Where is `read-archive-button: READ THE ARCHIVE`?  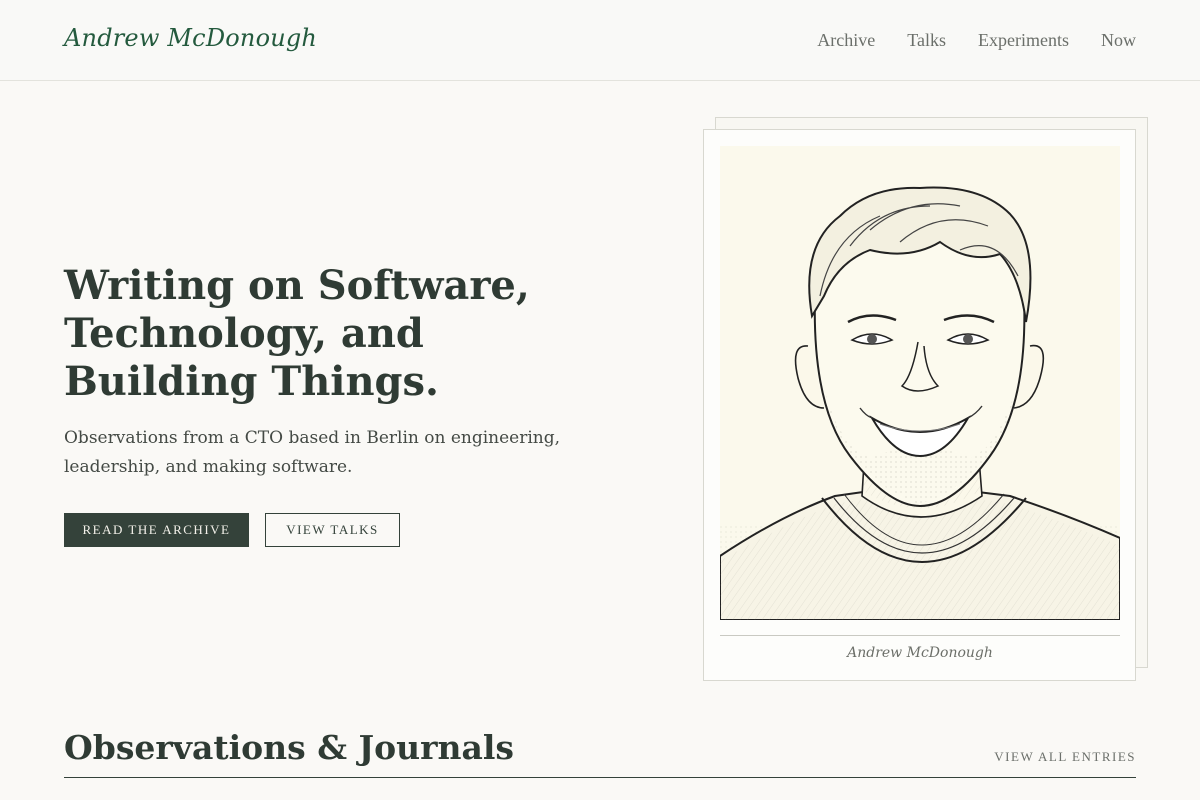 read-archive-button: READ THE ARCHIVE is located at coordinates (156, 530).